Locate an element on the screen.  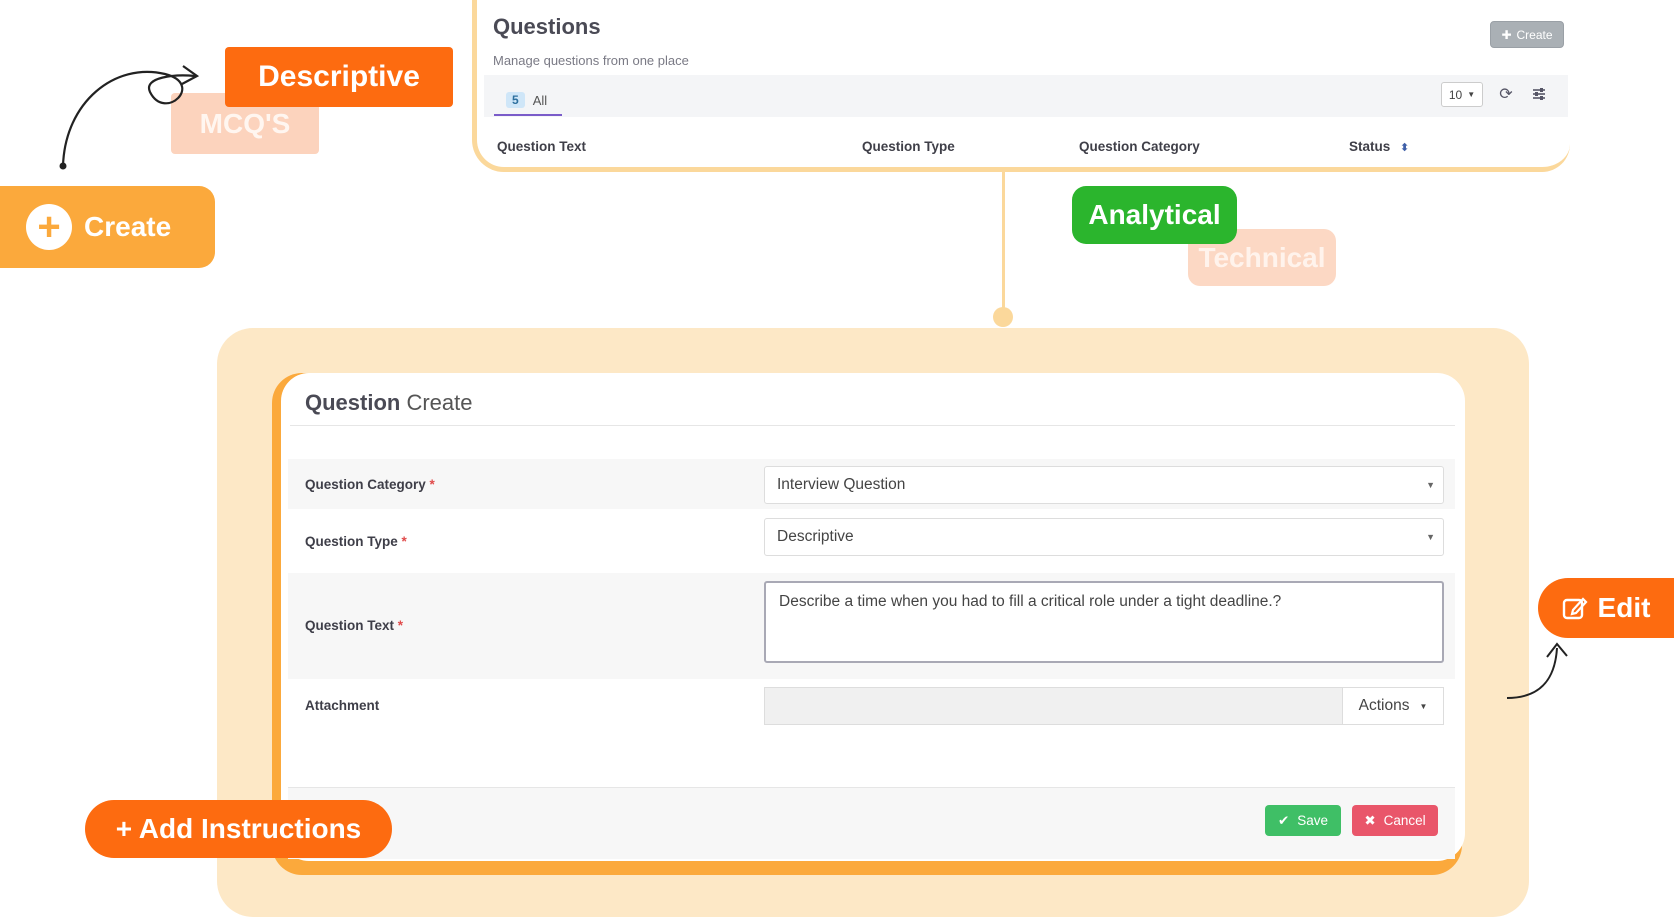
edit-annotation-label: Edit is located at coordinates (1624, 607).